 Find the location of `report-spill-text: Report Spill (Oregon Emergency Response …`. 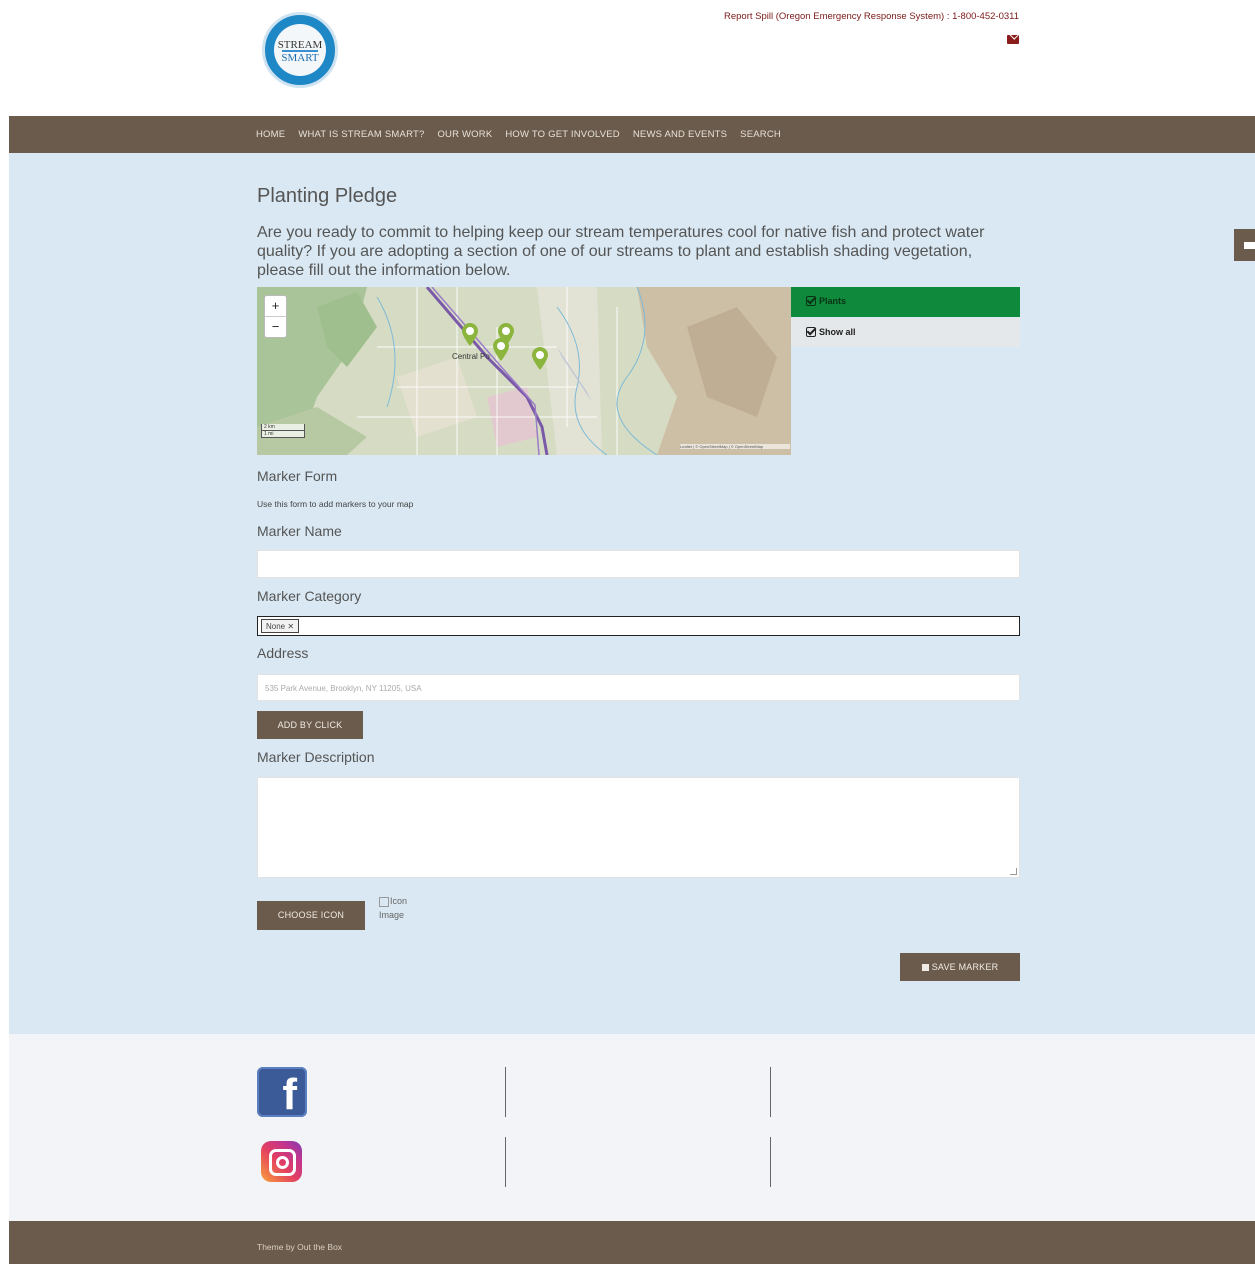

report-spill-text: Report Spill (Oregon Emergency Response … is located at coordinates (871, 16).